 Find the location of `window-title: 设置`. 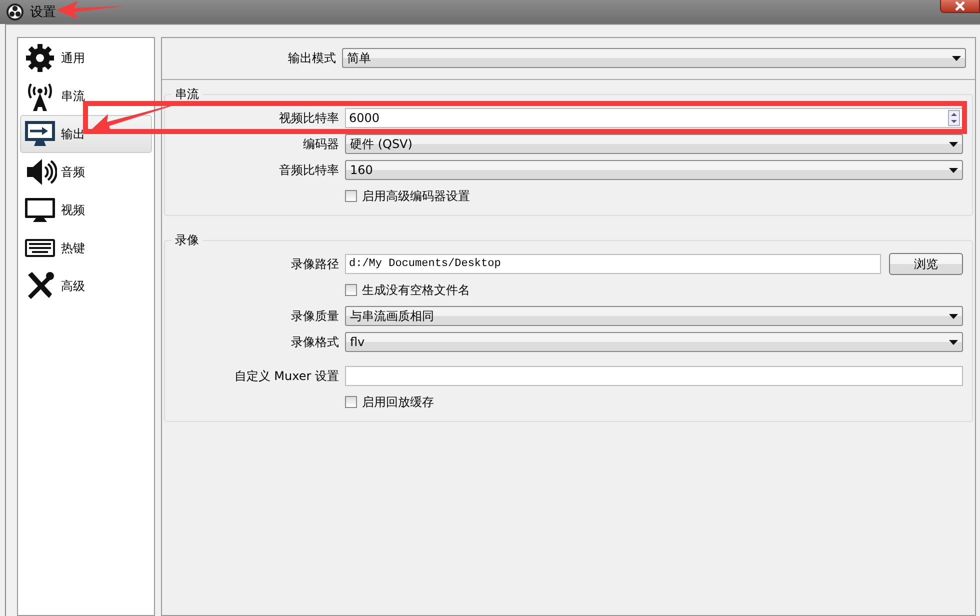

window-title: 设置 is located at coordinates (43, 12).